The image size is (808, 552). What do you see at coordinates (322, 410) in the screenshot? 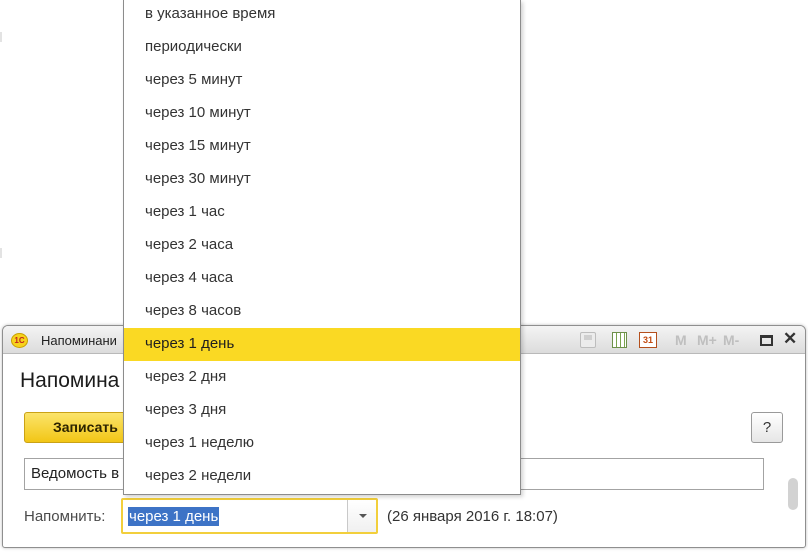
I see `dropdown-option: через 3 дня` at bounding box center [322, 410].